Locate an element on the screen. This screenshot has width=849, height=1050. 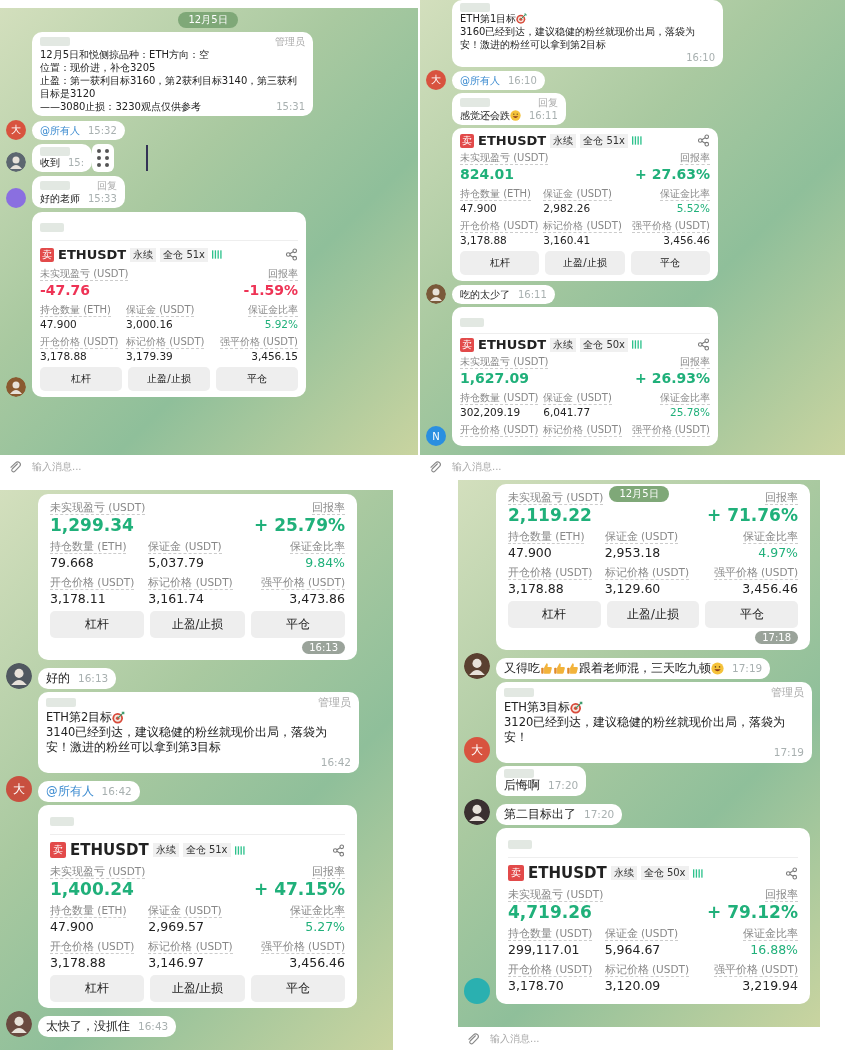
field-label: 未实现盈亏 (USDT) is located at coordinates (98, 871).